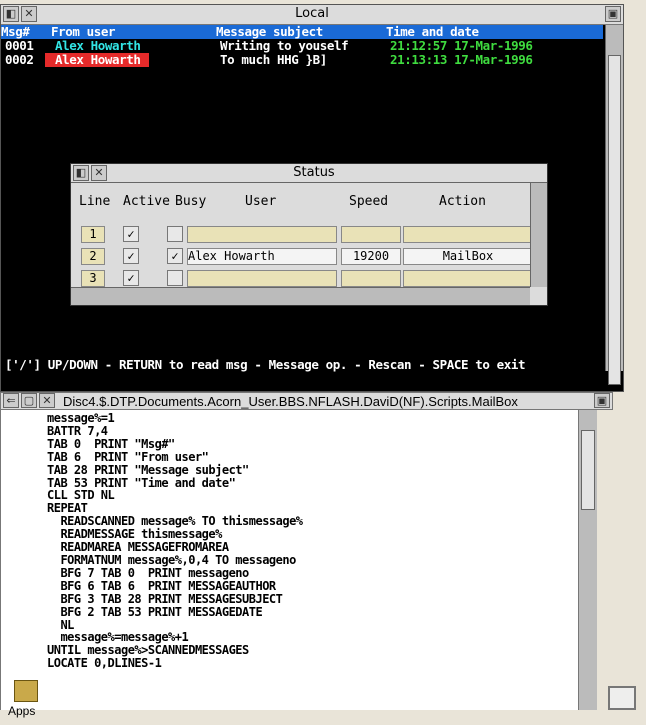 The width and height of the screenshot is (646, 725). What do you see at coordinates (22, 711) in the screenshot?
I see `apps-label: Apps` at bounding box center [22, 711].